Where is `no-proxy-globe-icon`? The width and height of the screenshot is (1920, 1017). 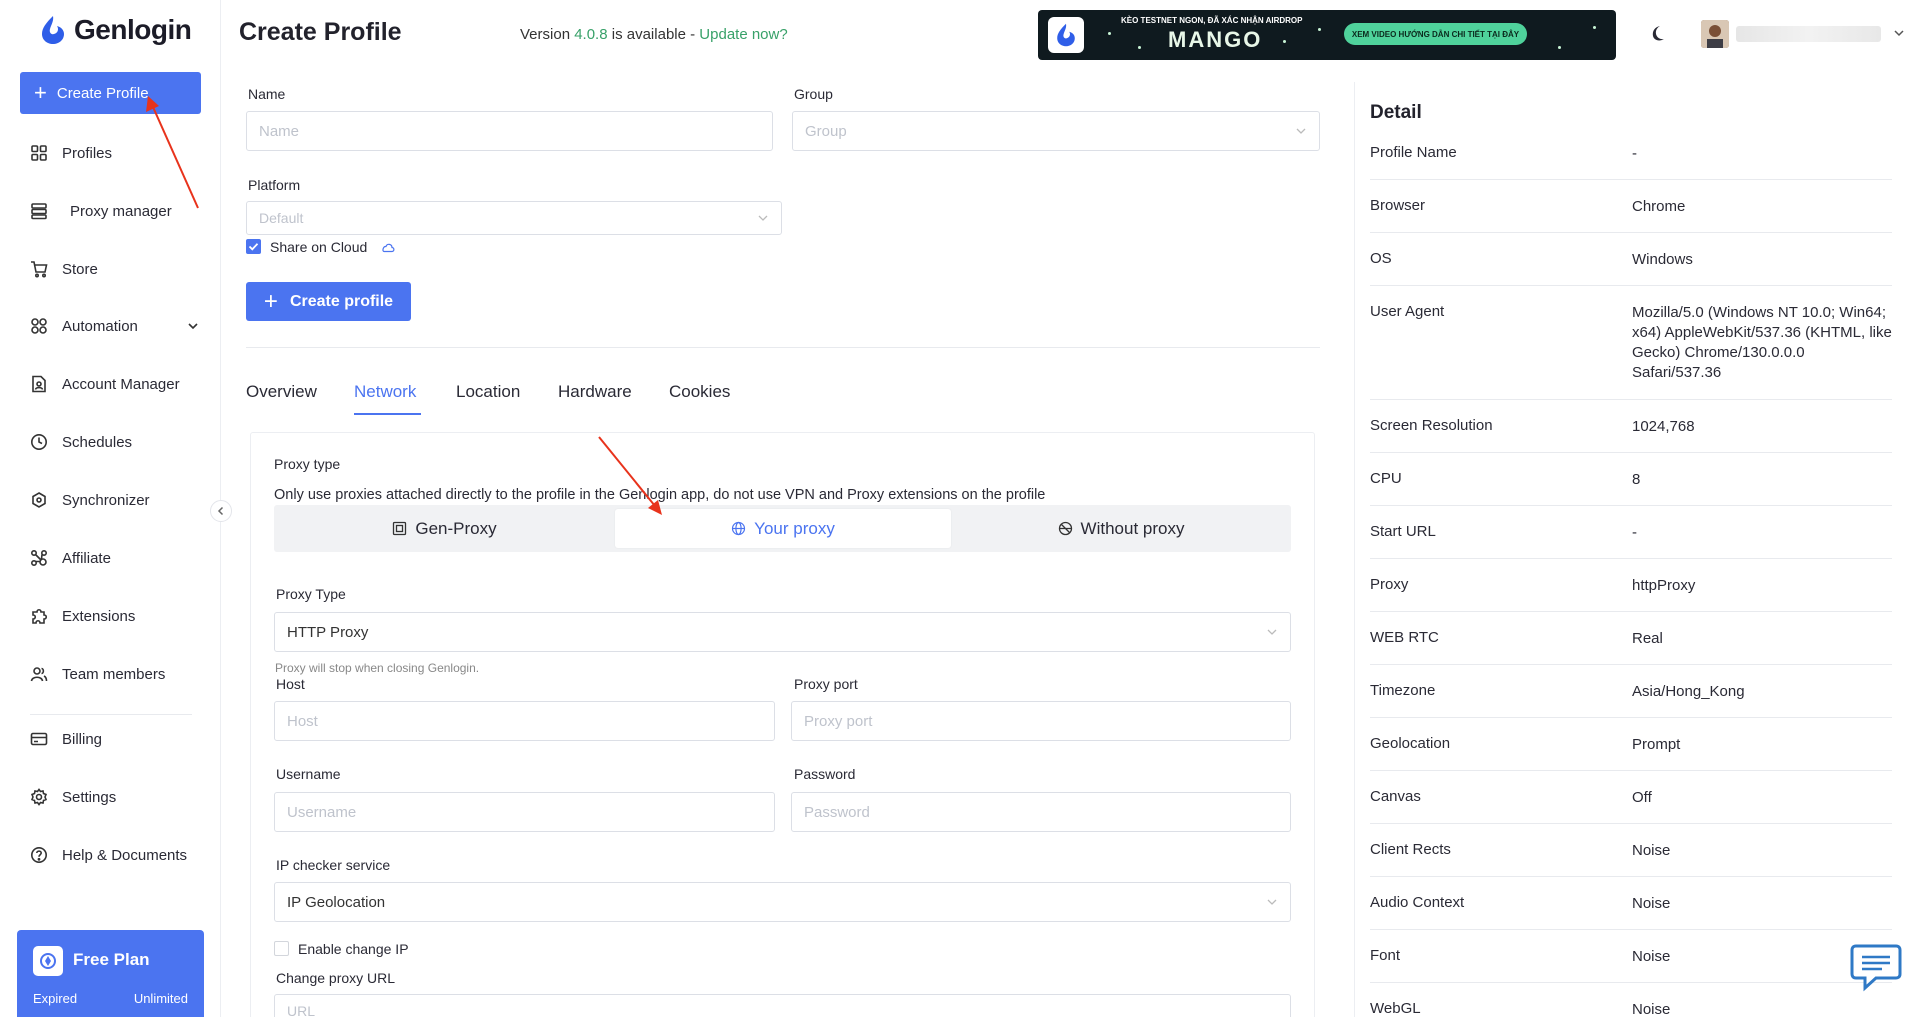 no-proxy-globe-icon is located at coordinates (1065, 528).